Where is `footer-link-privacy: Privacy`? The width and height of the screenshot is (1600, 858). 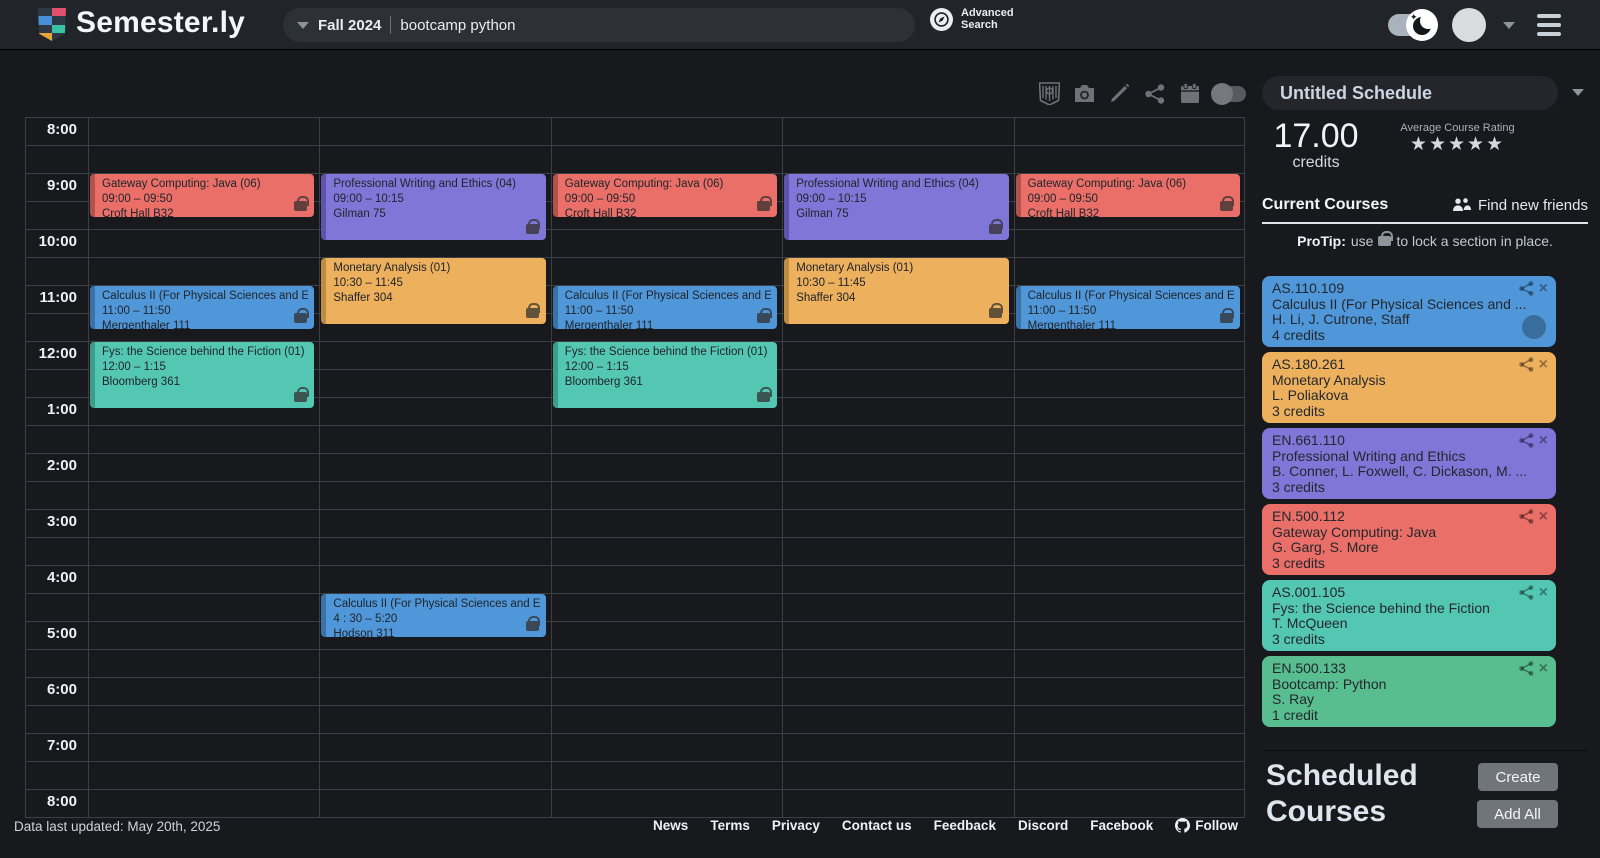 footer-link-privacy: Privacy is located at coordinates (796, 825).